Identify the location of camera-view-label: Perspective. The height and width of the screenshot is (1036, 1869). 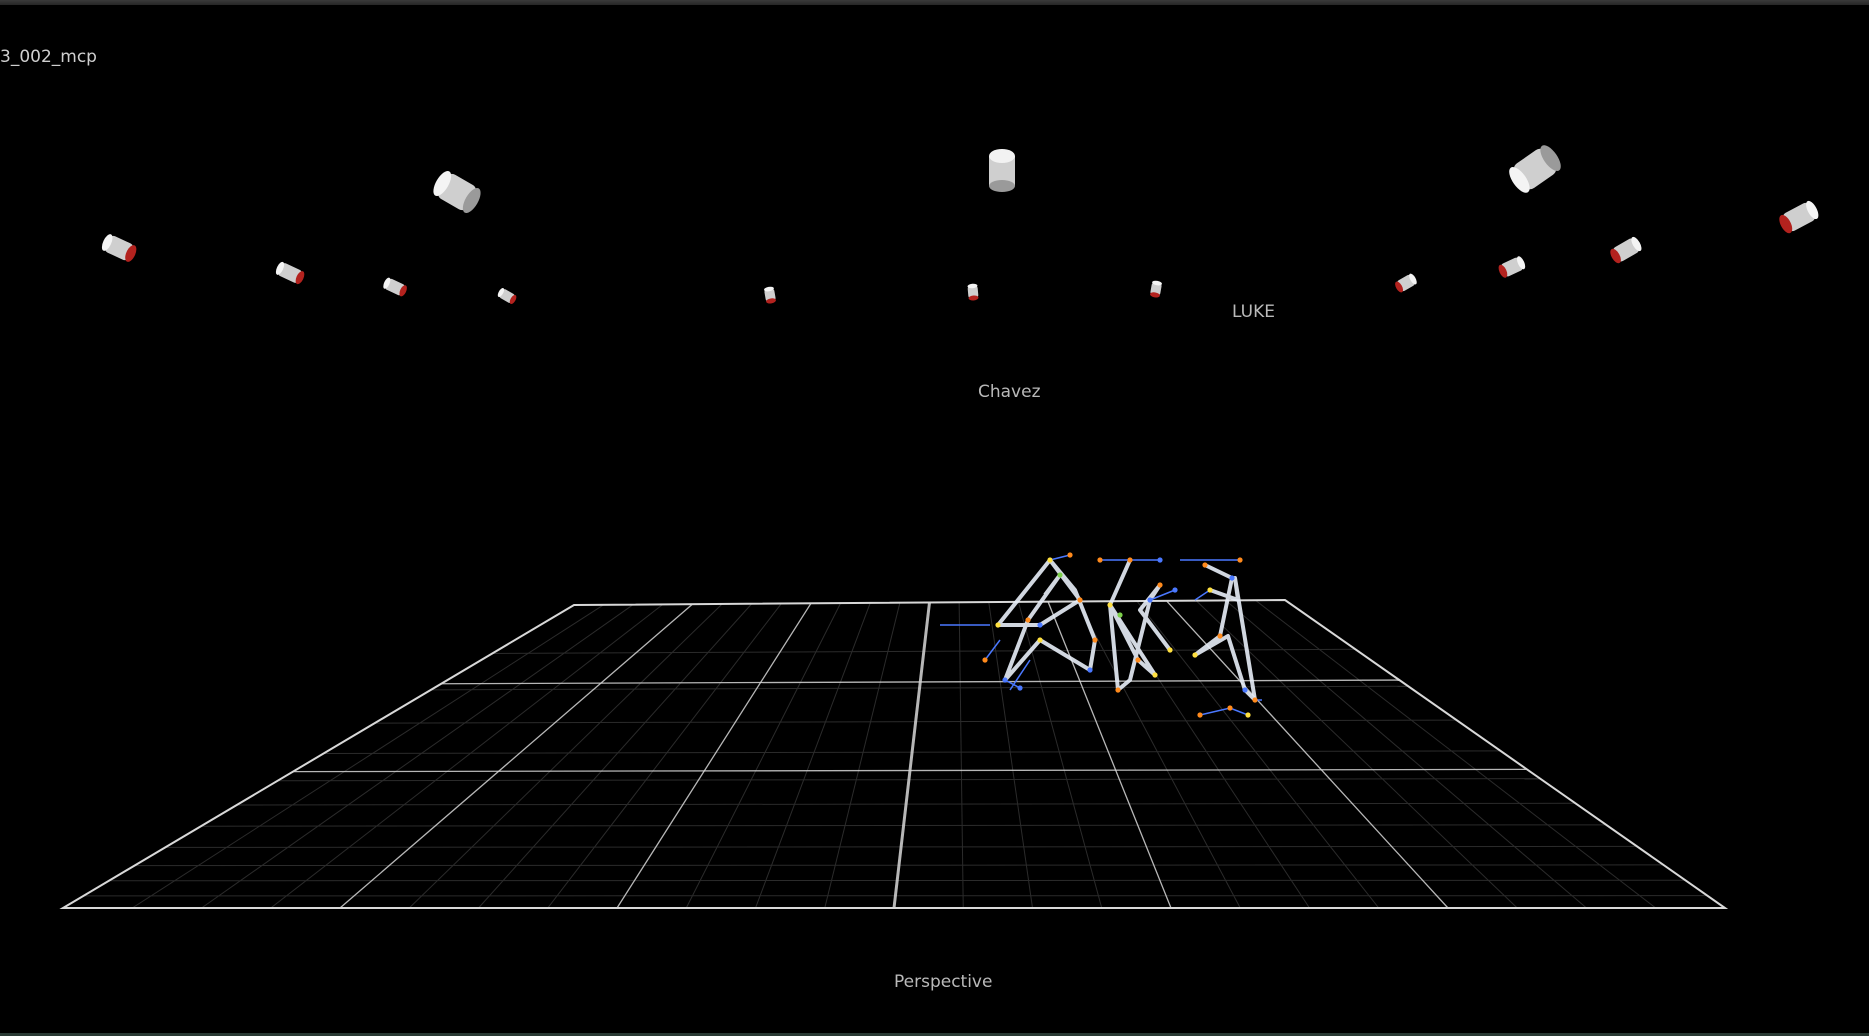
(943, 982).